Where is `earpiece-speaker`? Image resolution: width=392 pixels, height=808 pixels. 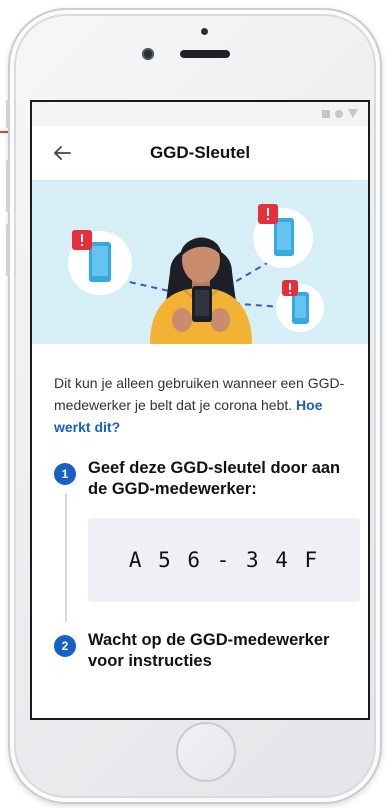 earpiece-speaker is located at coordinates (205, 54).